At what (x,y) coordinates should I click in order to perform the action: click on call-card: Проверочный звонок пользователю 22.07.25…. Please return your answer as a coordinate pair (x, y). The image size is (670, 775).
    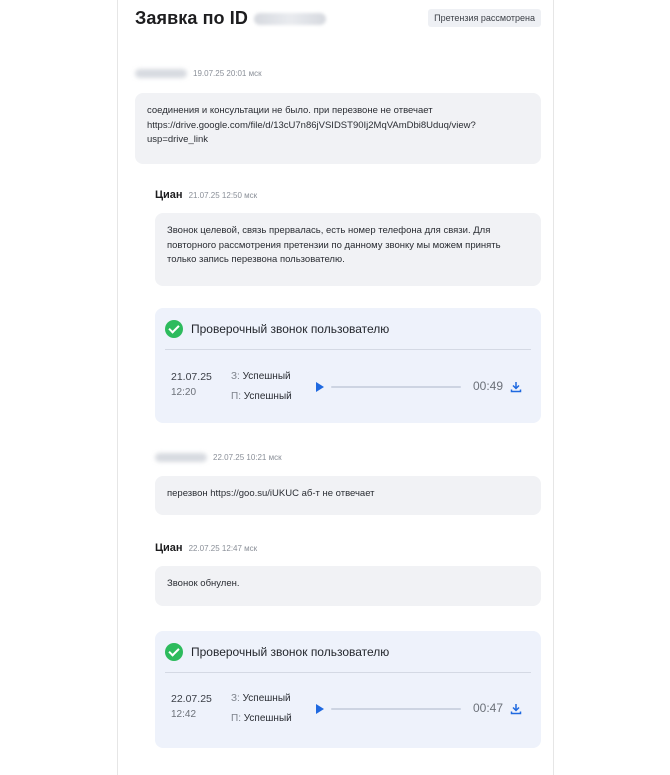
    Looking at the image, I should click on (348, 689).